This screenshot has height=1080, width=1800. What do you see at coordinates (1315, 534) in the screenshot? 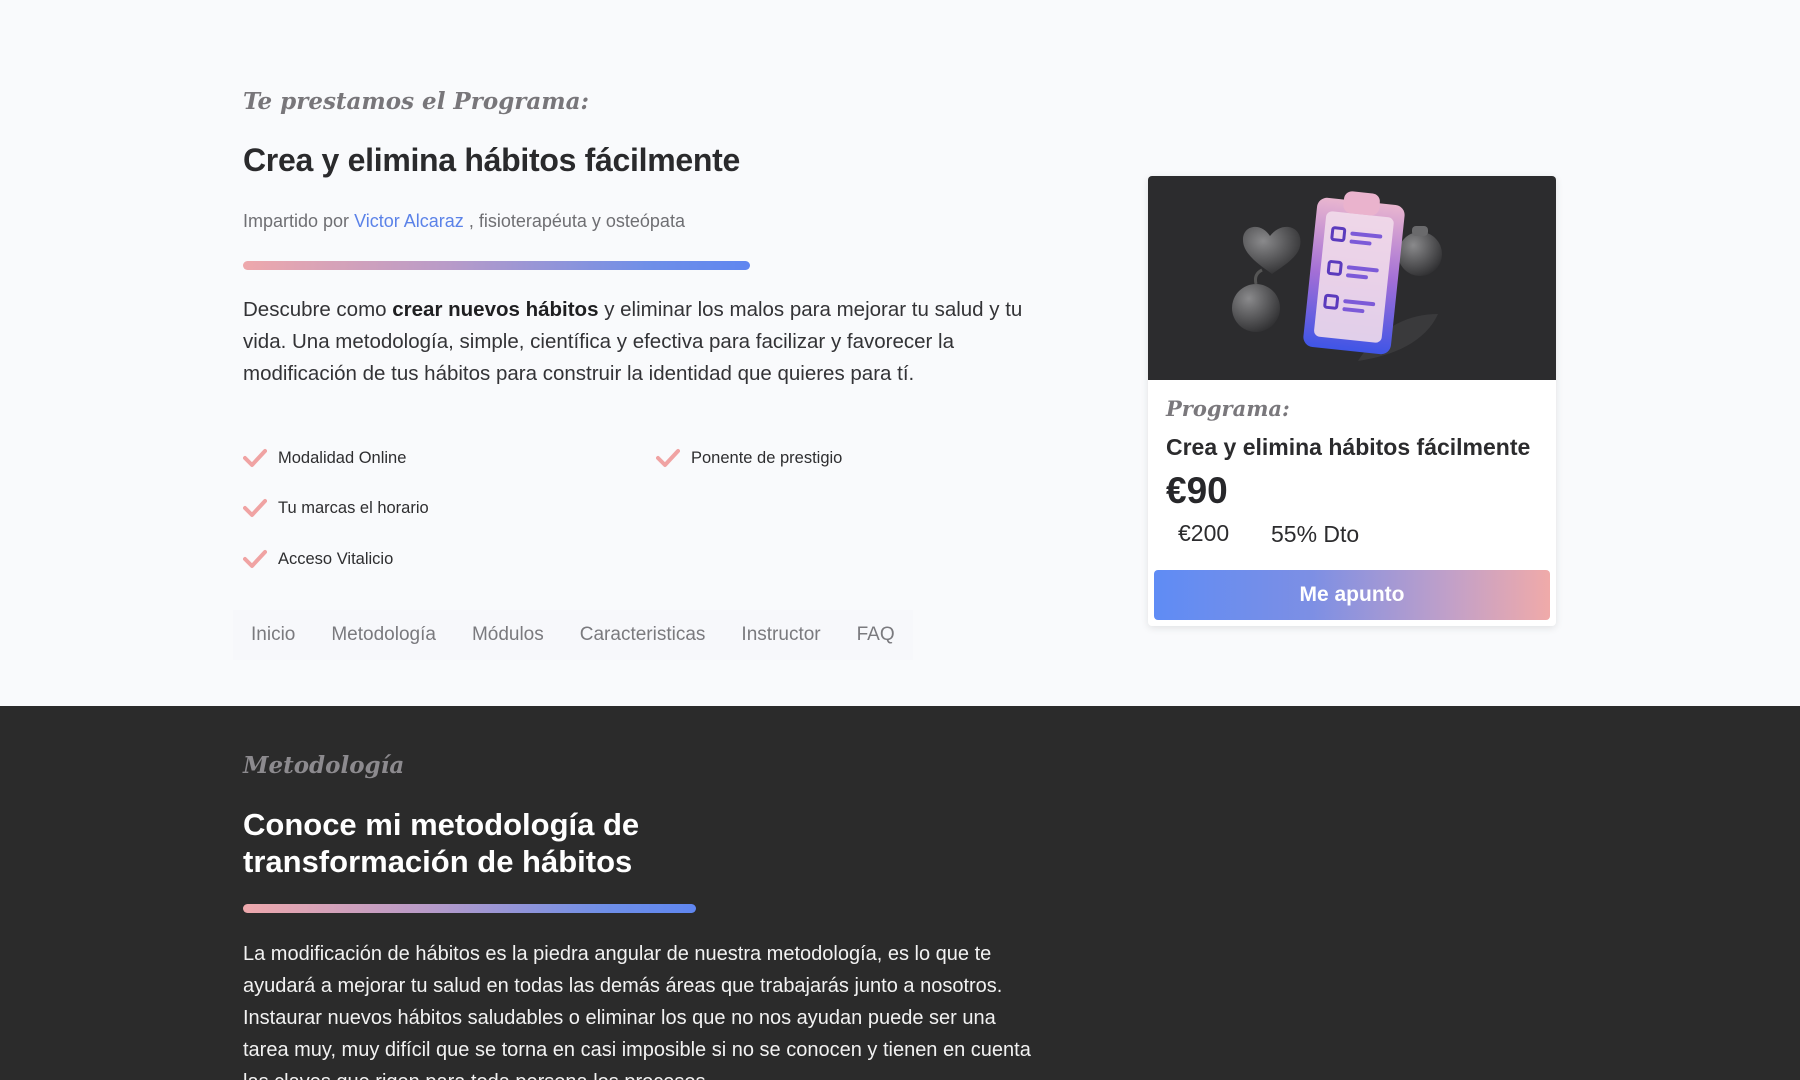
I see `discount-badge: 55% Dto` at bounding box center [1315, 534].